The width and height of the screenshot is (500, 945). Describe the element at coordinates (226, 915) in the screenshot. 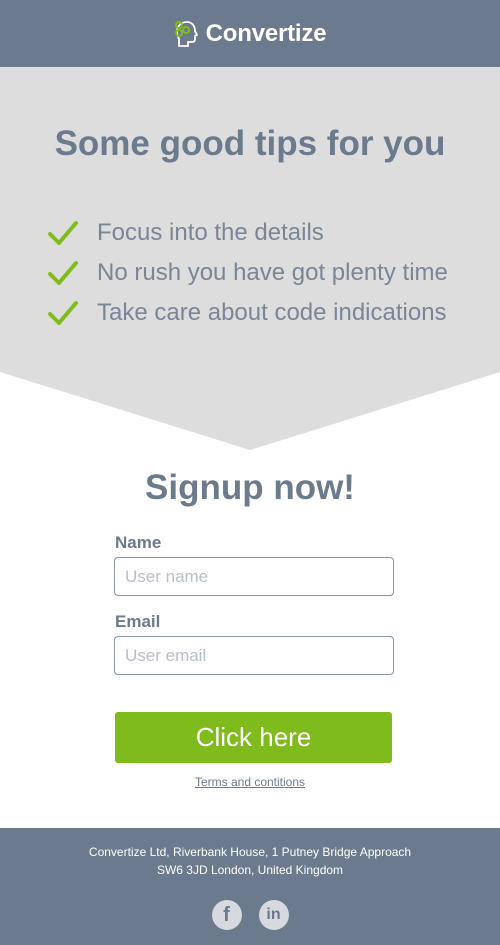

I see `facebook-icon: f` at that location.